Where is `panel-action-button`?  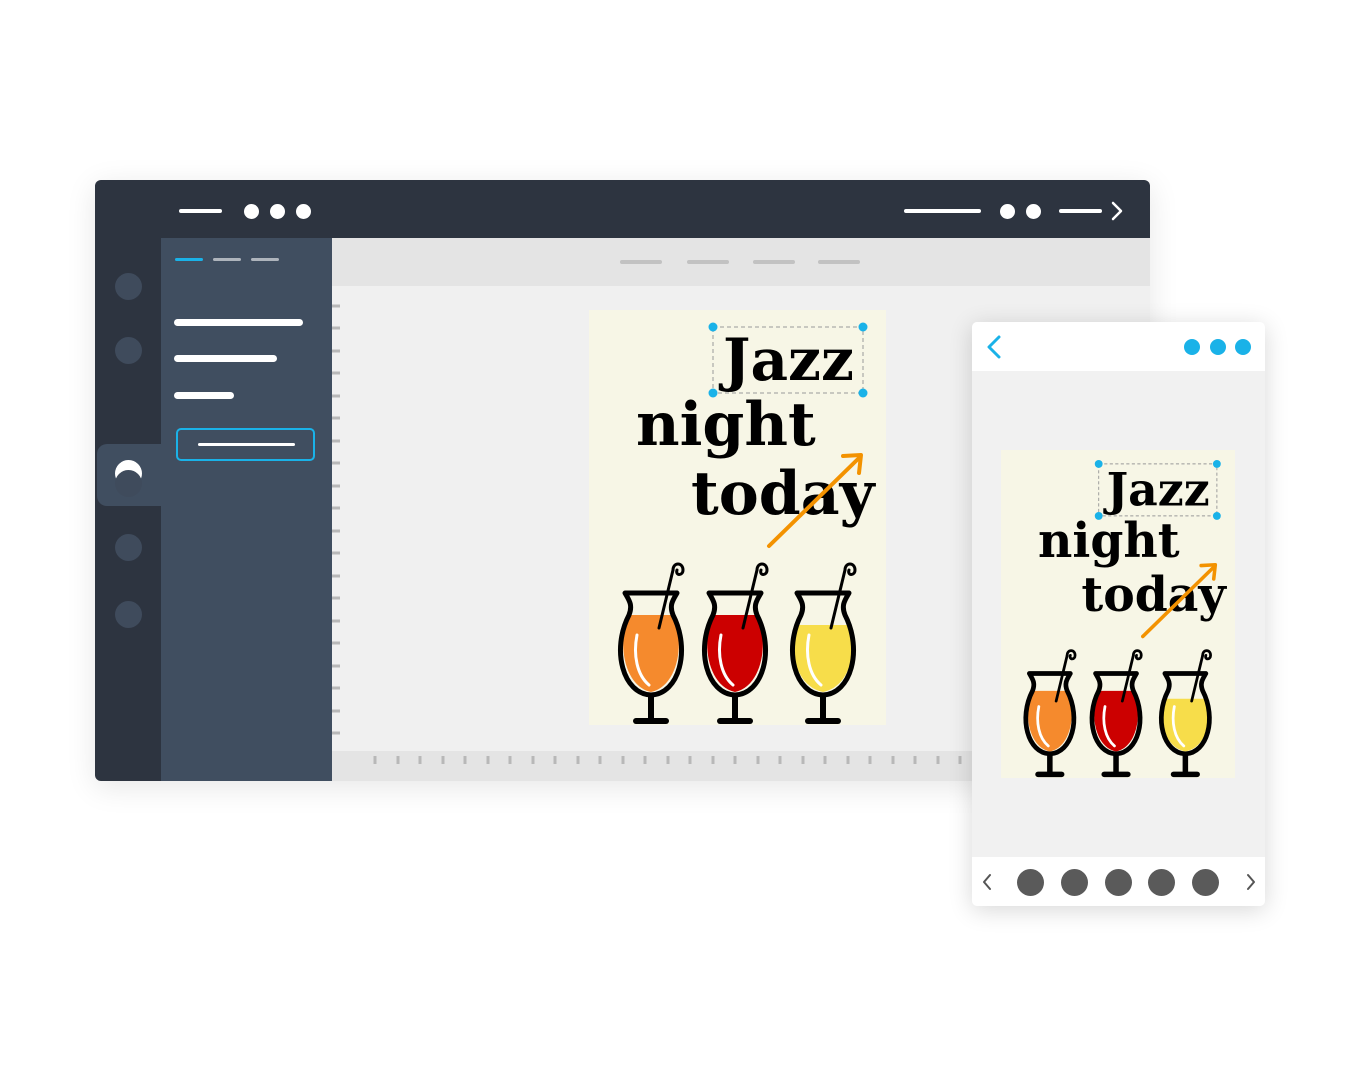
panel-action-button is located at coordinates (245, 444).